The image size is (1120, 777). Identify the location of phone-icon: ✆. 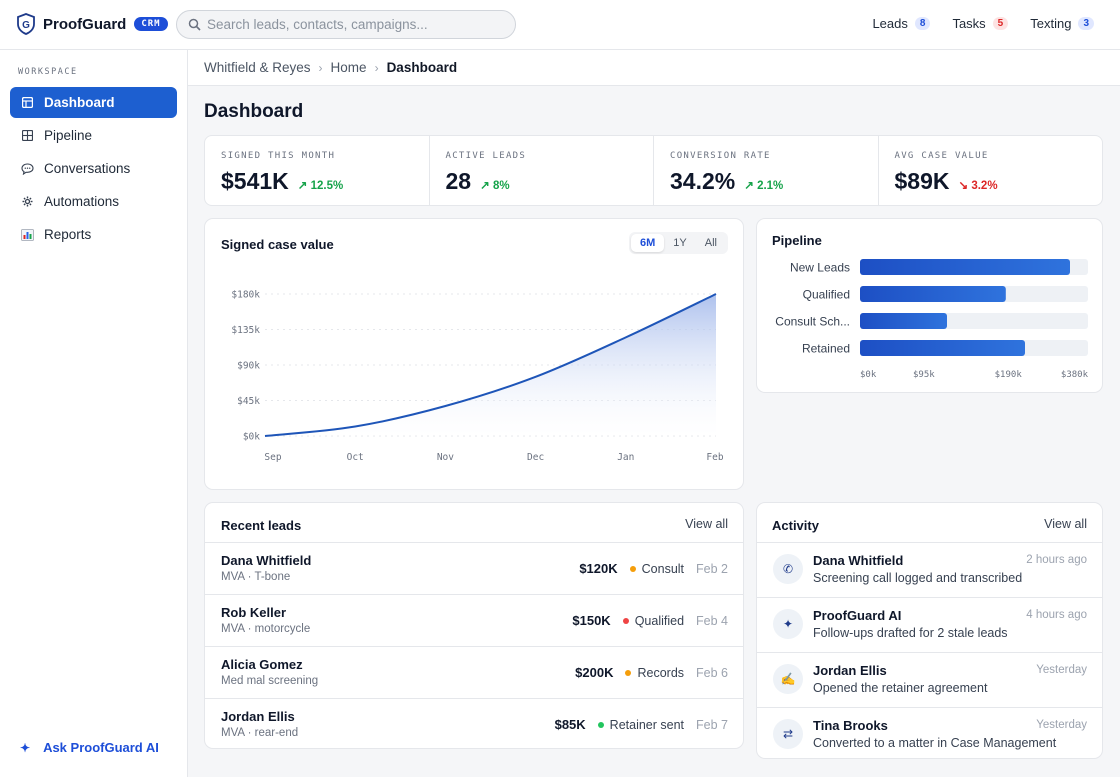
(788, 569).